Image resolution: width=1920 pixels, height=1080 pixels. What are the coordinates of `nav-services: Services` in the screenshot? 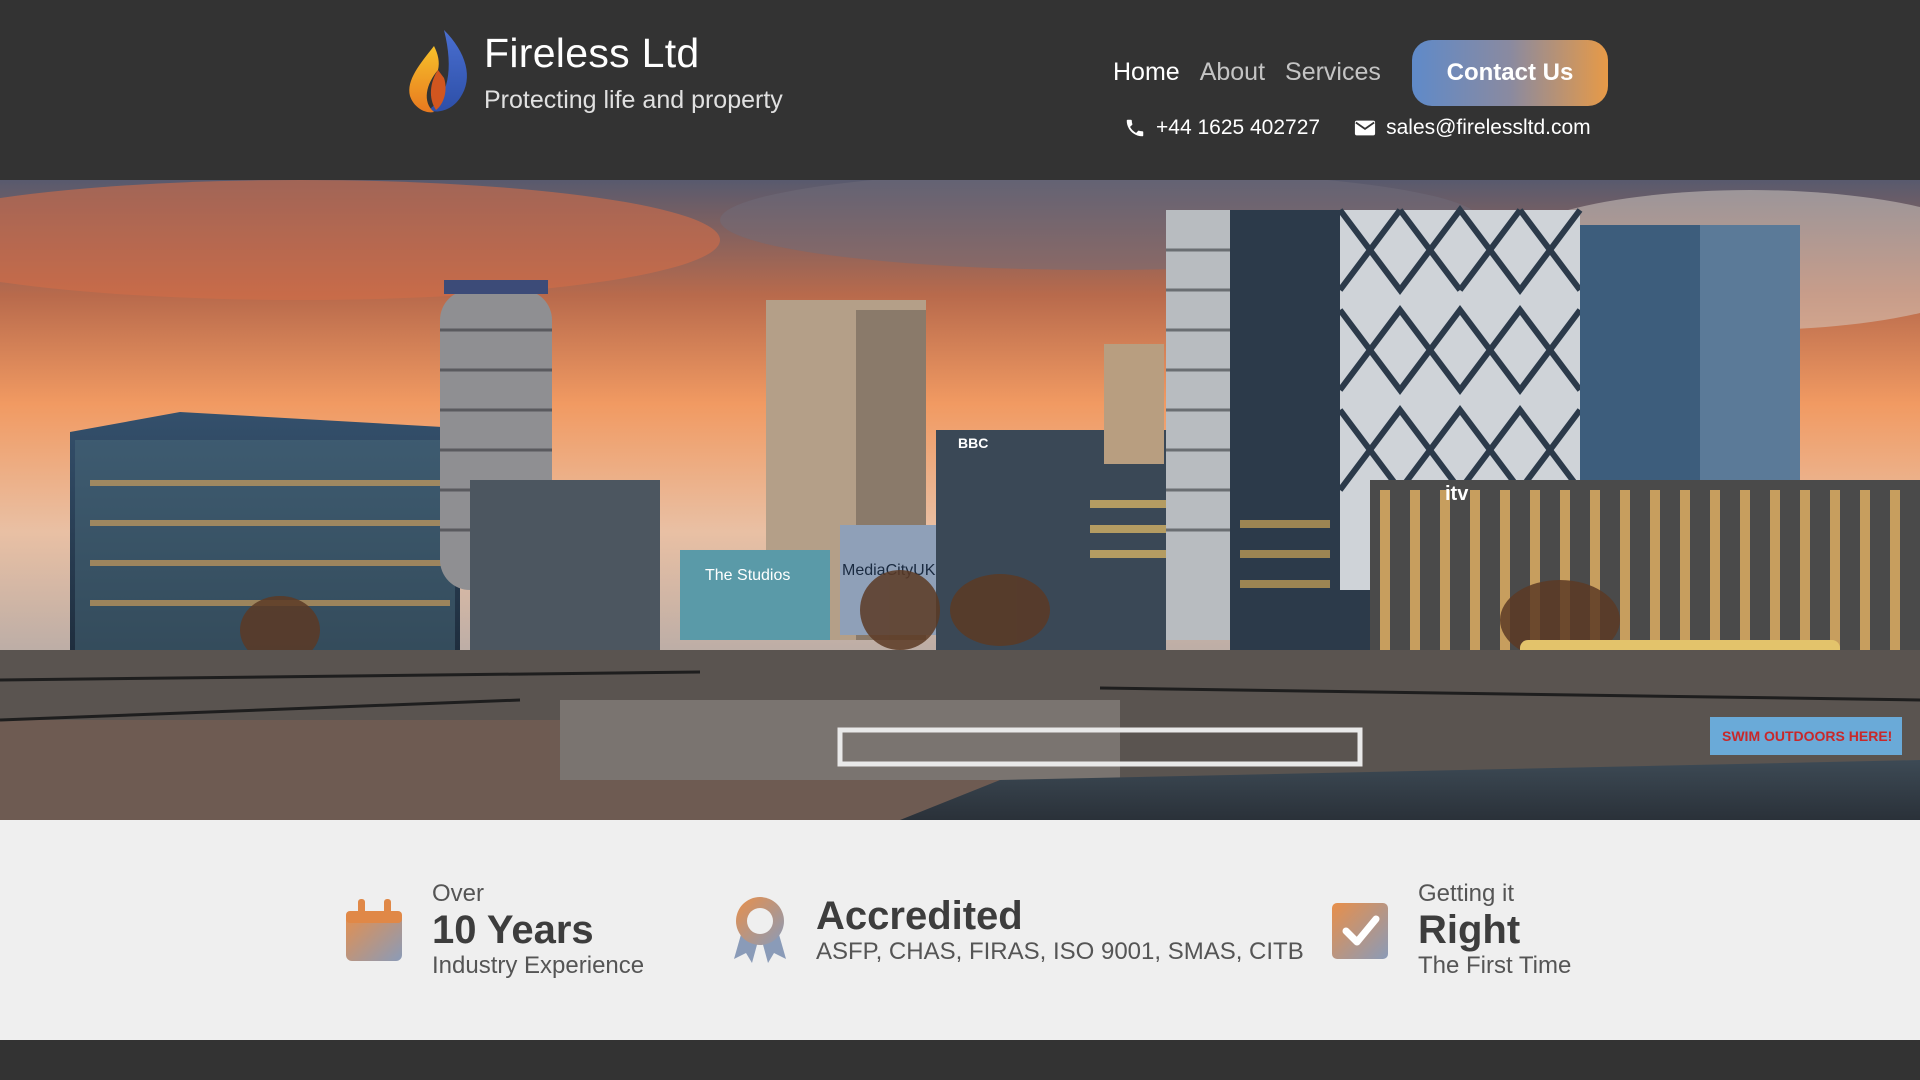 It's located at (1333, 72).